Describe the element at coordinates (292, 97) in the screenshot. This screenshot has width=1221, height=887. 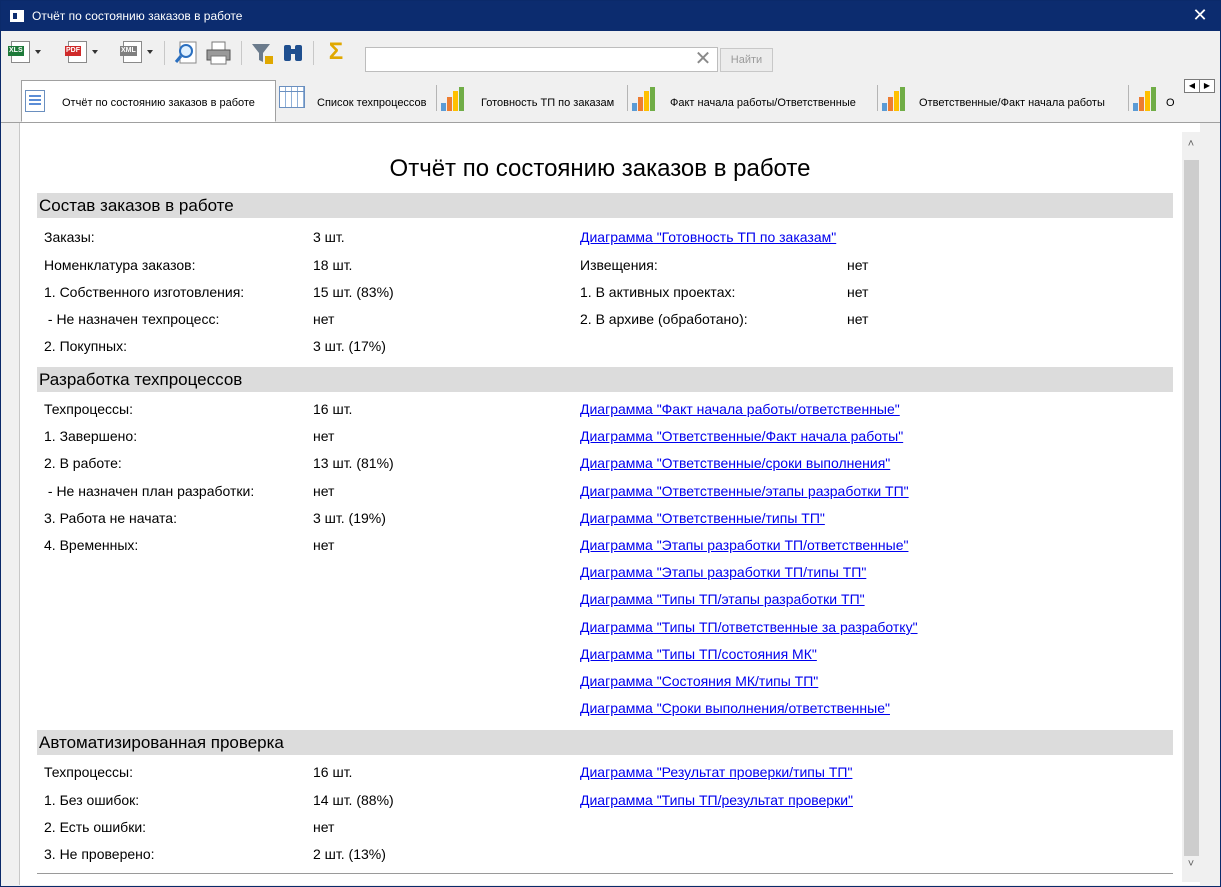
I see `table-icon` at that location.